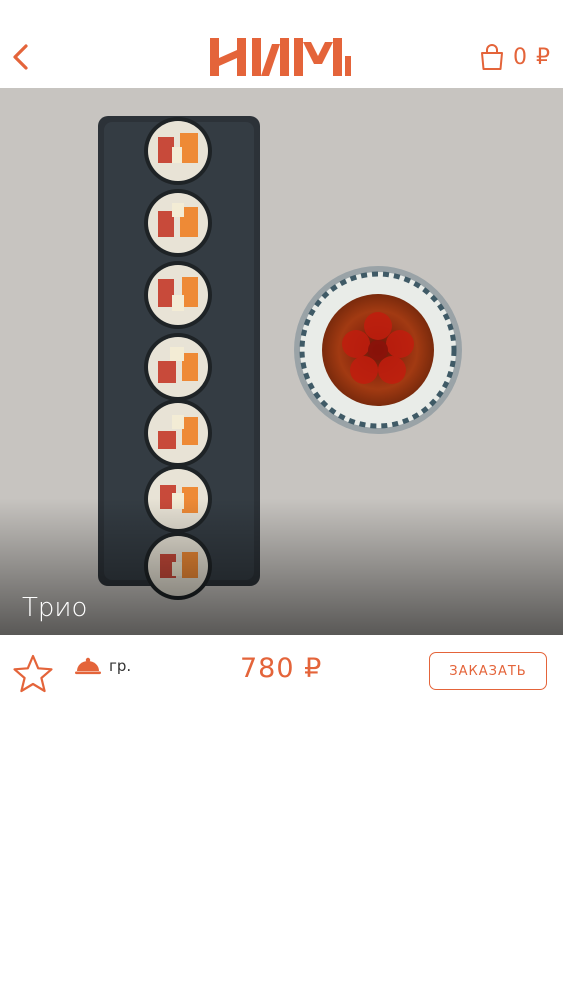  What do you see at coordinates (281, 668) in the screenshot?
I see `product-price: 780 ₽` at bounding box center [281, 668].